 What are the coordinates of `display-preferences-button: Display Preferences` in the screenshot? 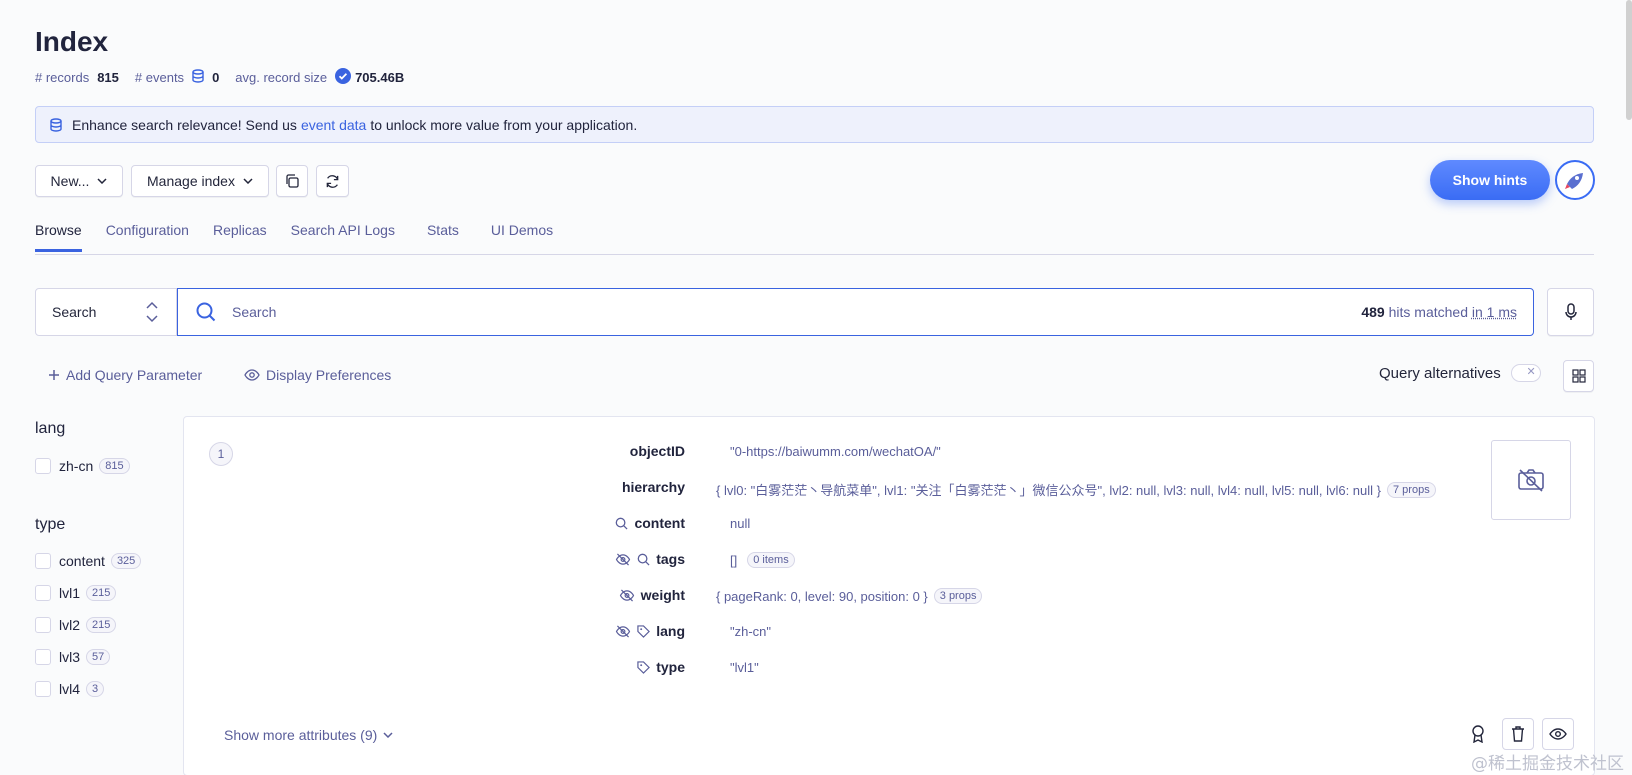 It's located at (317, 375).